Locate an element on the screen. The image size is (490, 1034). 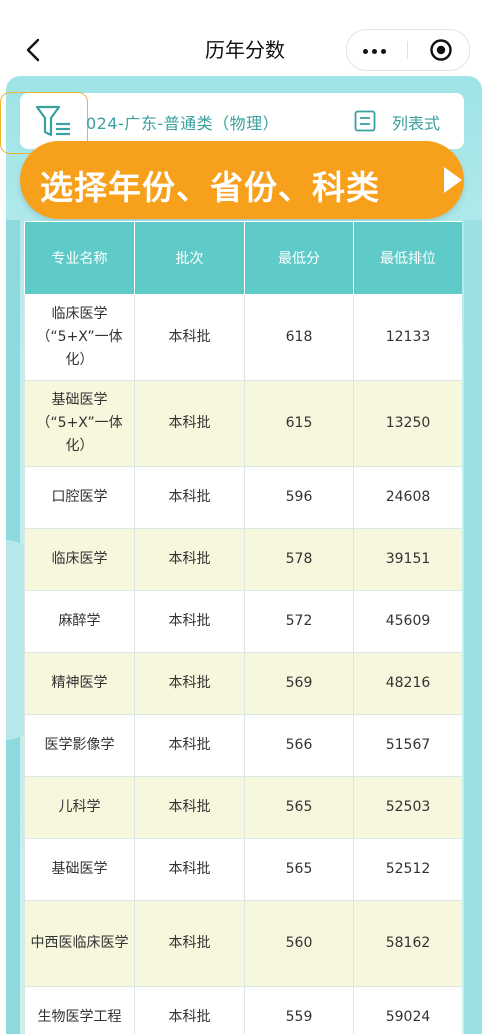
major-cell: 口腔医学 is located at coordinates (79, 497).